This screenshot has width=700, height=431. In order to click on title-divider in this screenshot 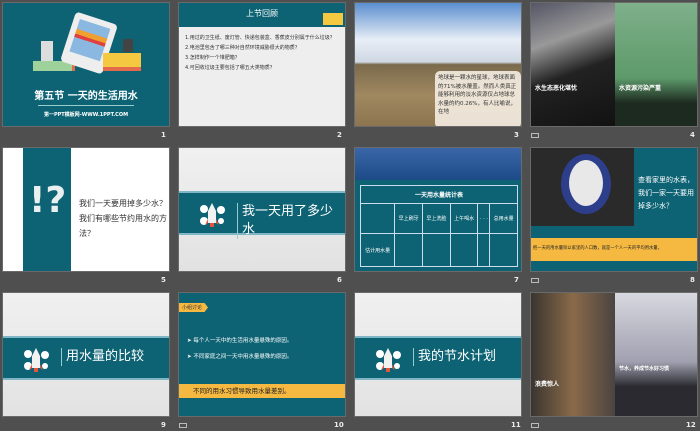, I will do `click(86, 105)`.